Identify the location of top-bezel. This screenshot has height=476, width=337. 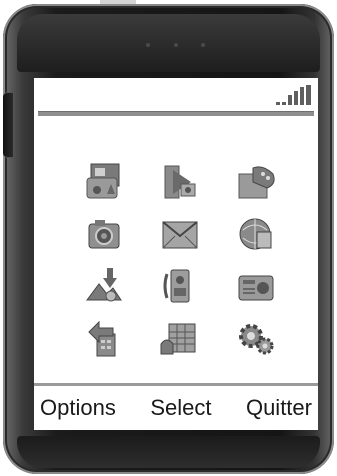
(168, 43).